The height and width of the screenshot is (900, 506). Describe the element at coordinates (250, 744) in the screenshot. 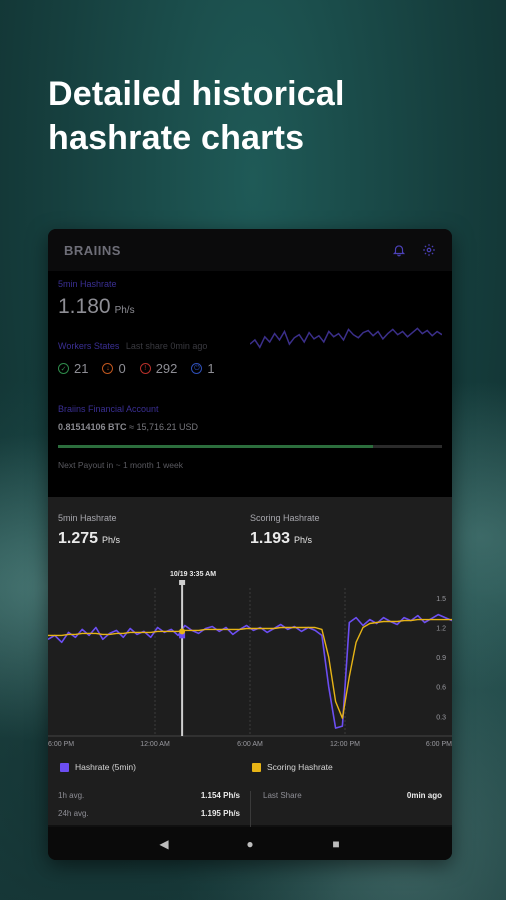

I see `x-tick-label: 6:00 AM` at that location.